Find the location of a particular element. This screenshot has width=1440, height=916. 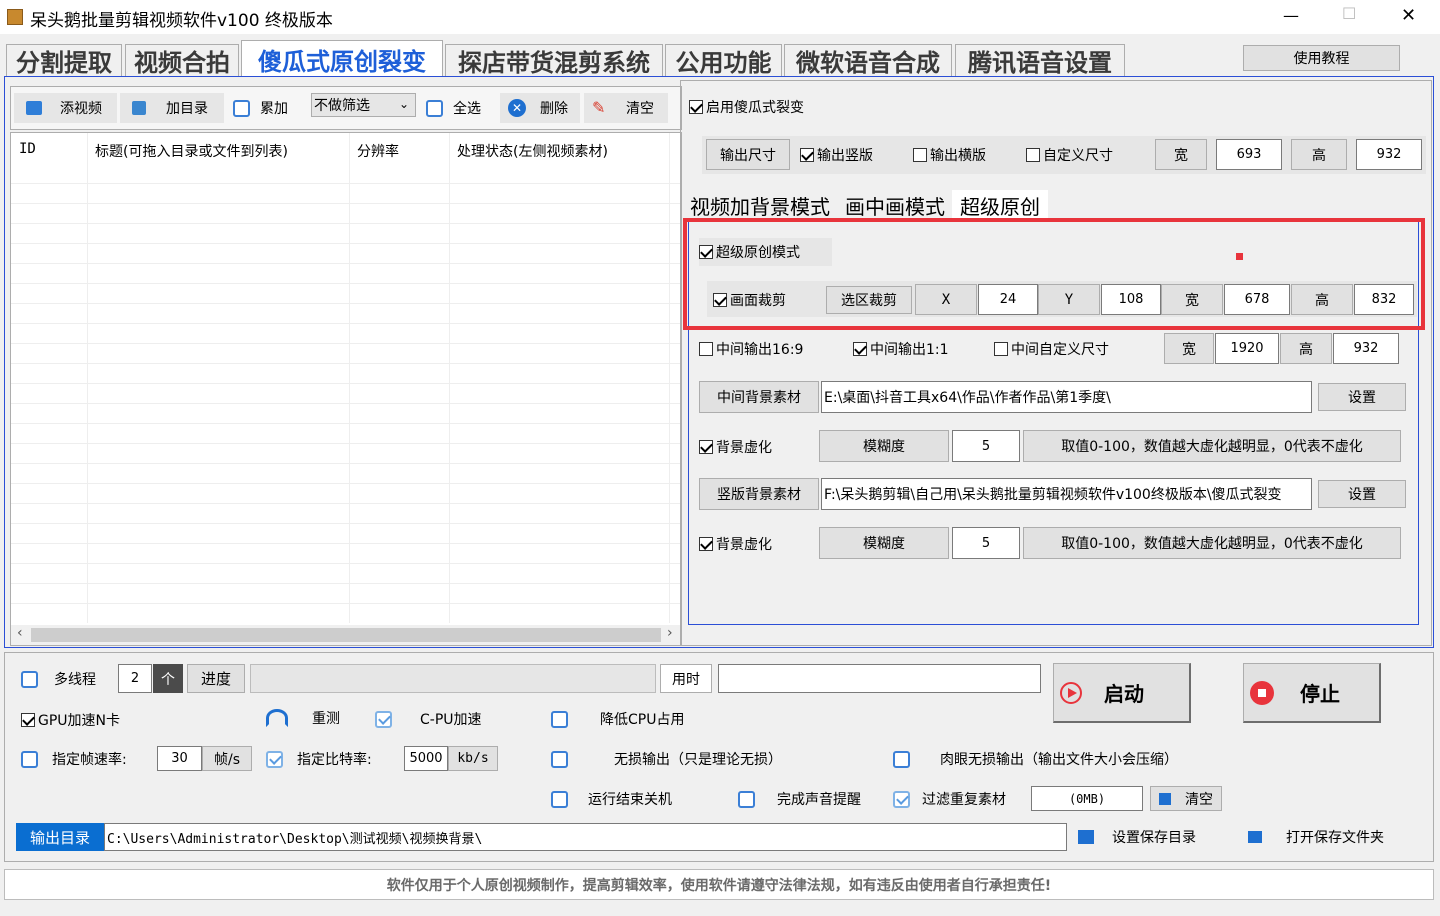

custom-size-checkbox: 自定义尺寸 is located at coordinates (1069, 155).